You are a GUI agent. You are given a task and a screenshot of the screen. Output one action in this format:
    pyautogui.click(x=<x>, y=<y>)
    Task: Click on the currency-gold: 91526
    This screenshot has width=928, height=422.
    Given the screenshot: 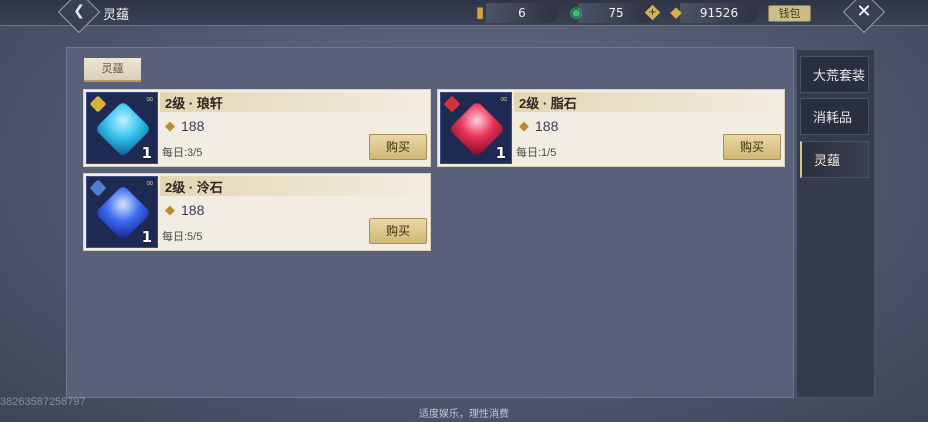 What is the action you would take?
    pyautogui.click(x=719, y=13)
    